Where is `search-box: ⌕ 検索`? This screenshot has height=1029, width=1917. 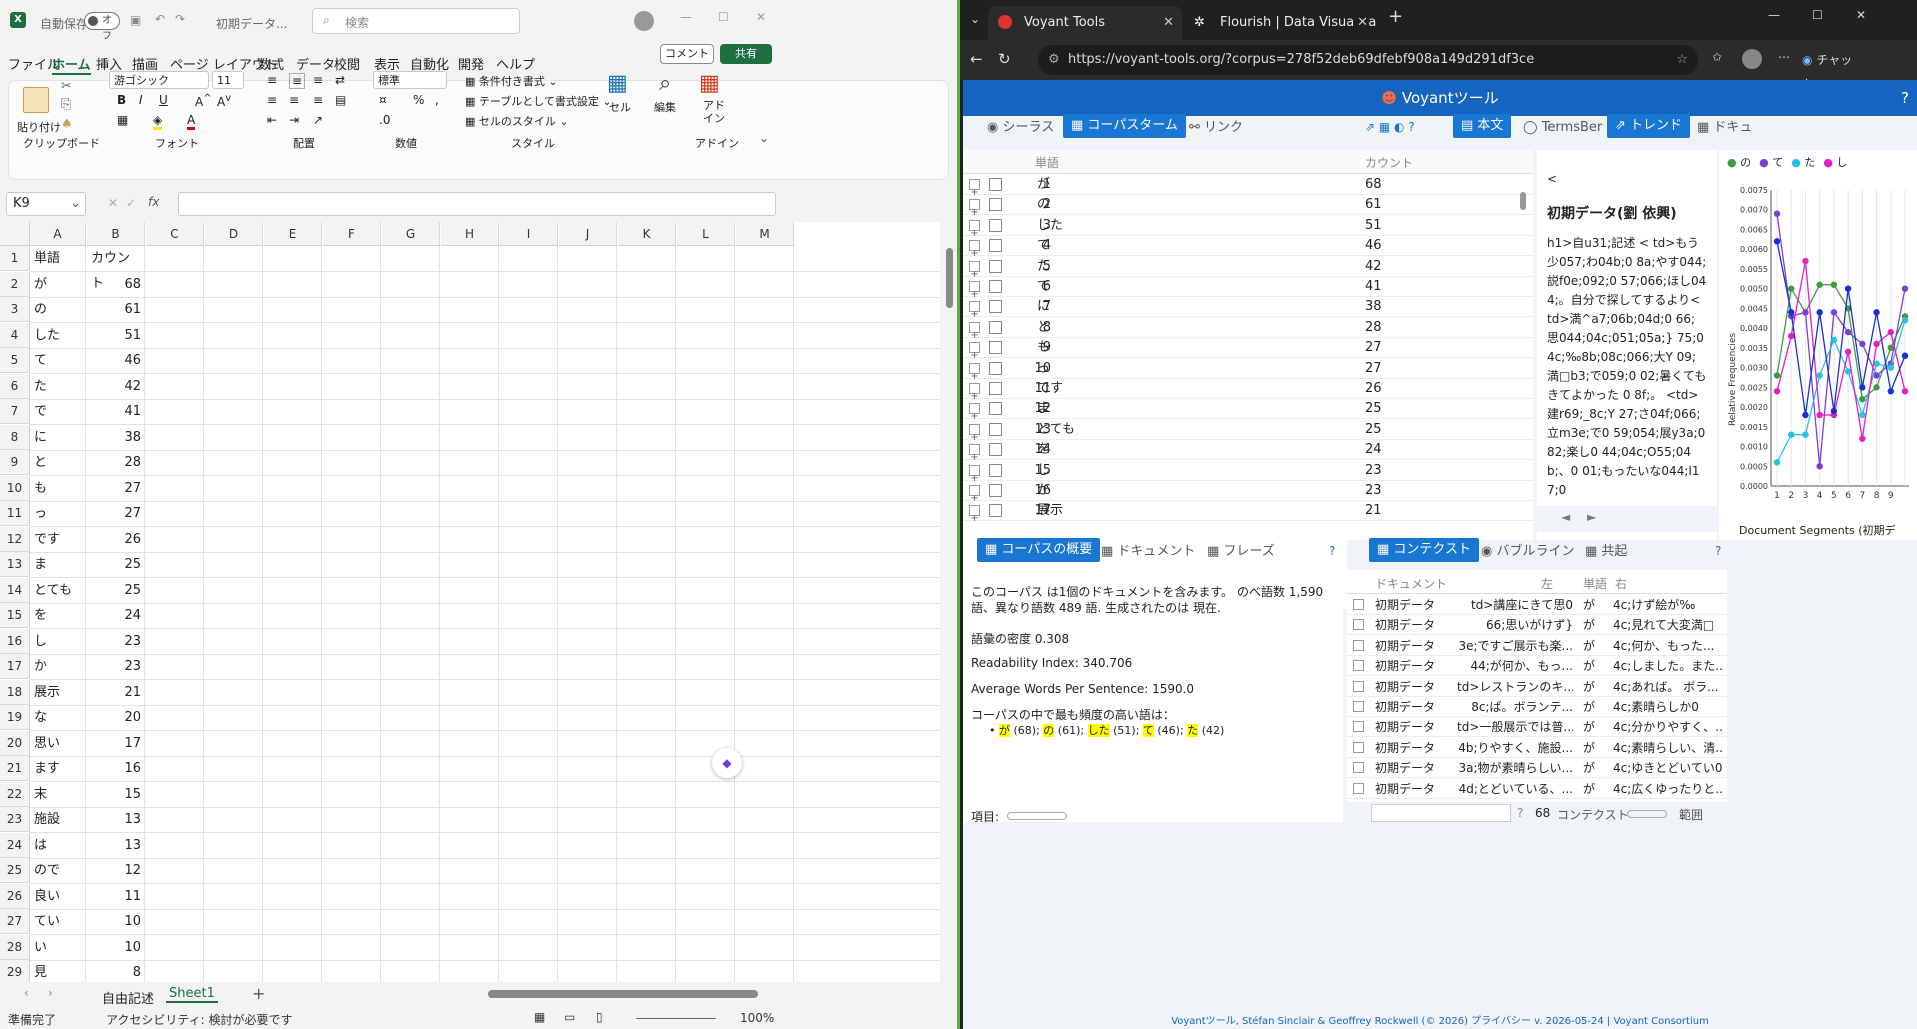
search-box: ⌕ 検索 is located at coordinates (416, 21).